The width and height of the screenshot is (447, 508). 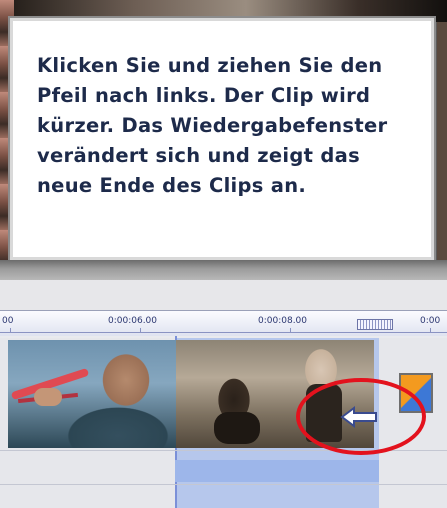 I want to click on ruler-baseline, so click(x=223, y=332).